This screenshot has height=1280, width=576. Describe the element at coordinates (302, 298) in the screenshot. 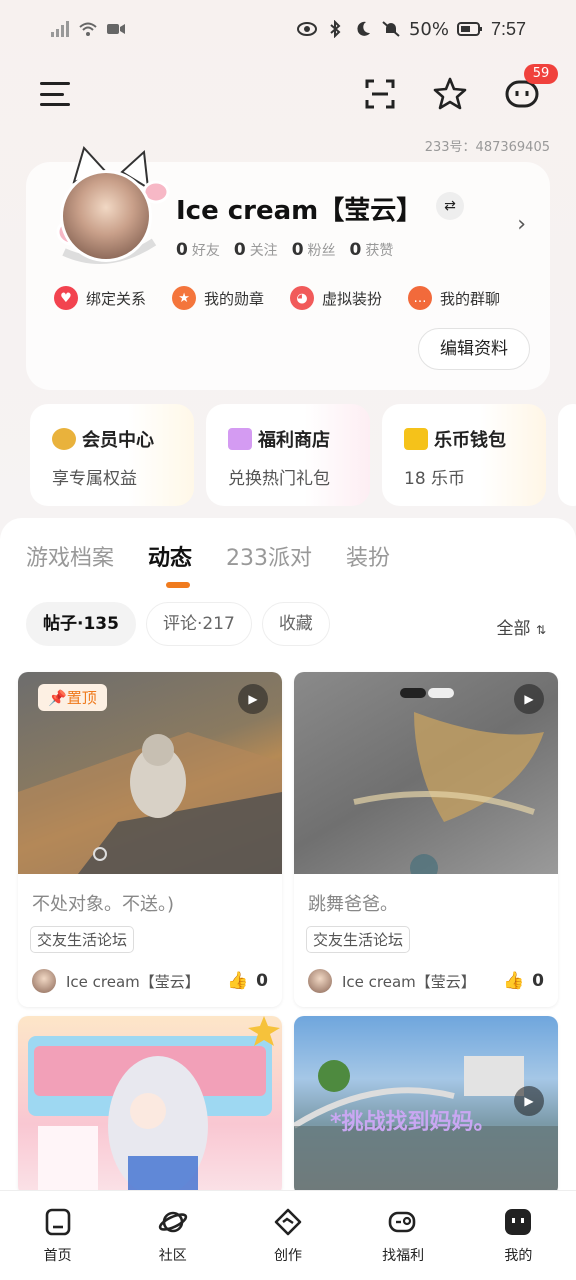

I see `cat-face-icon: ◕` at that location.